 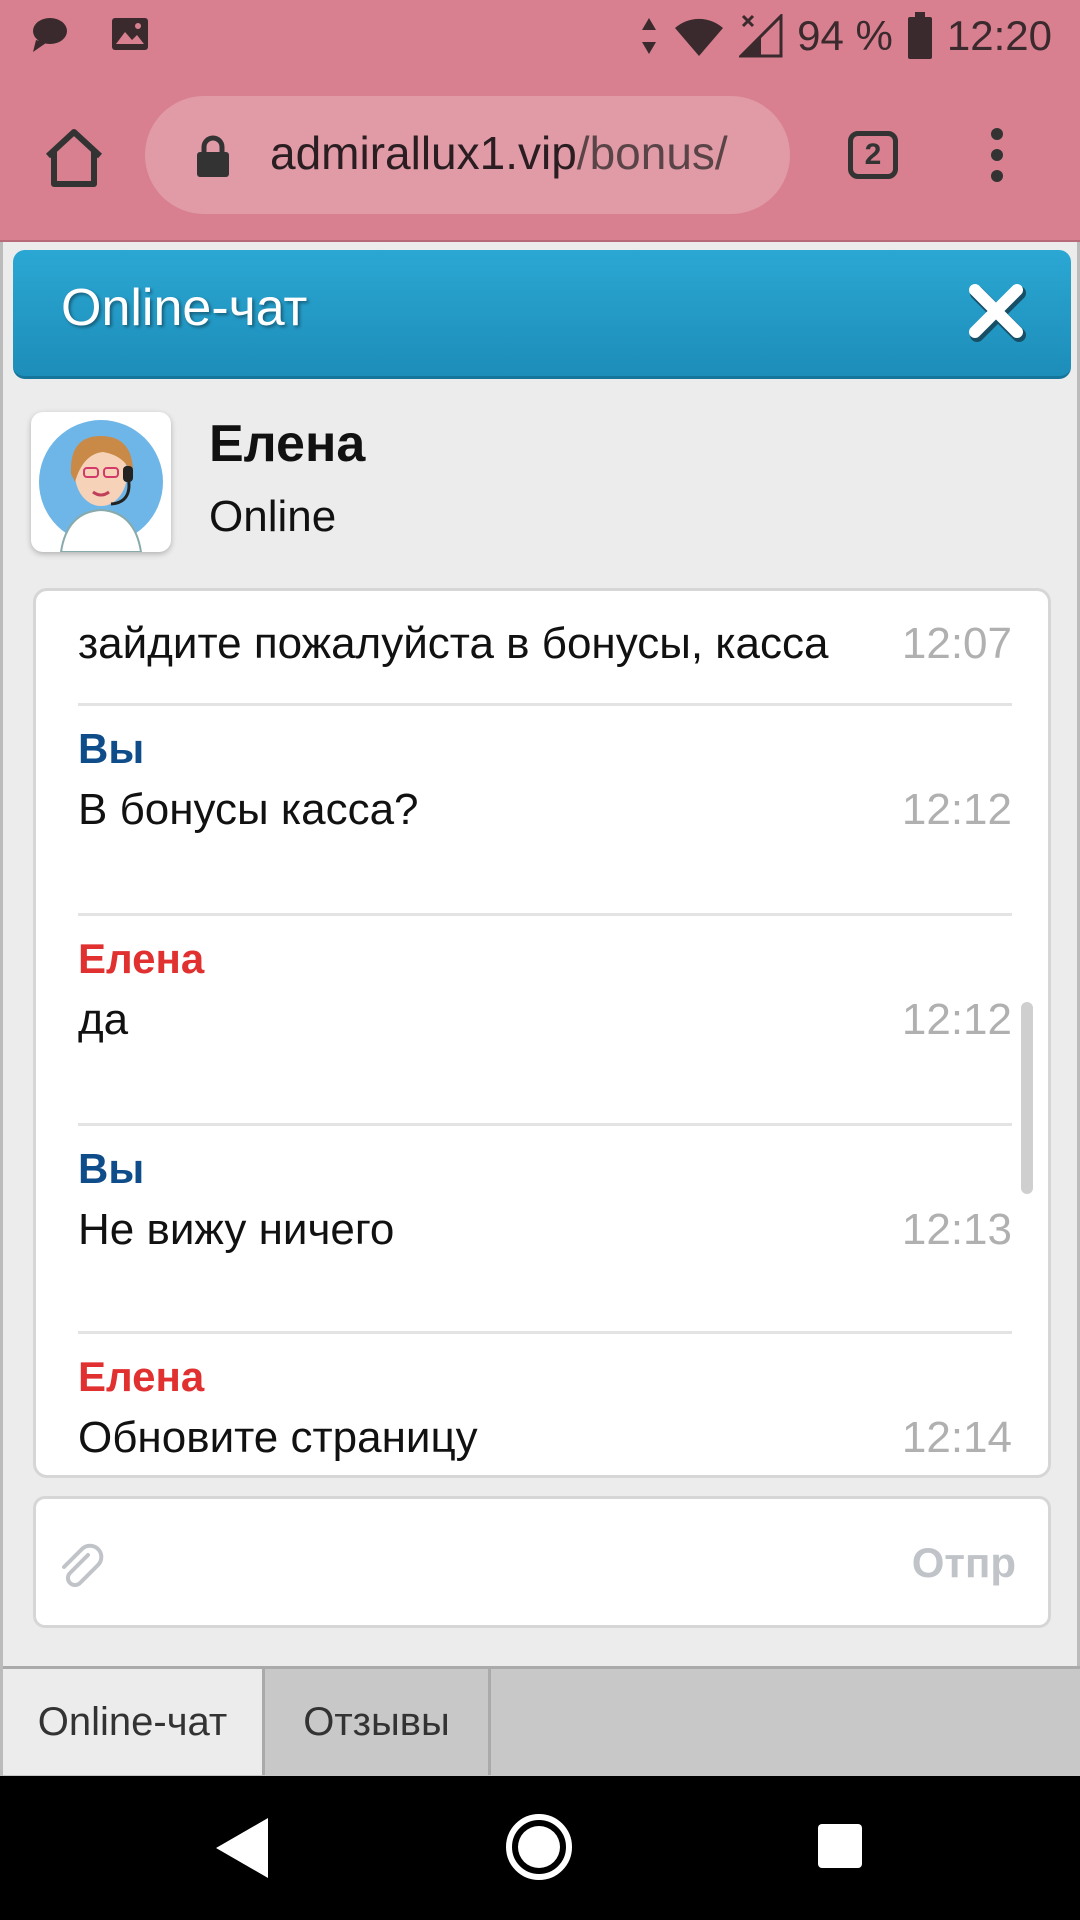 What do you see at coordinates (453, 643) in the screenshot?
I see `message-text: зайдите пожалуйста в бонусы, касса` at bounding box center [453, 643].